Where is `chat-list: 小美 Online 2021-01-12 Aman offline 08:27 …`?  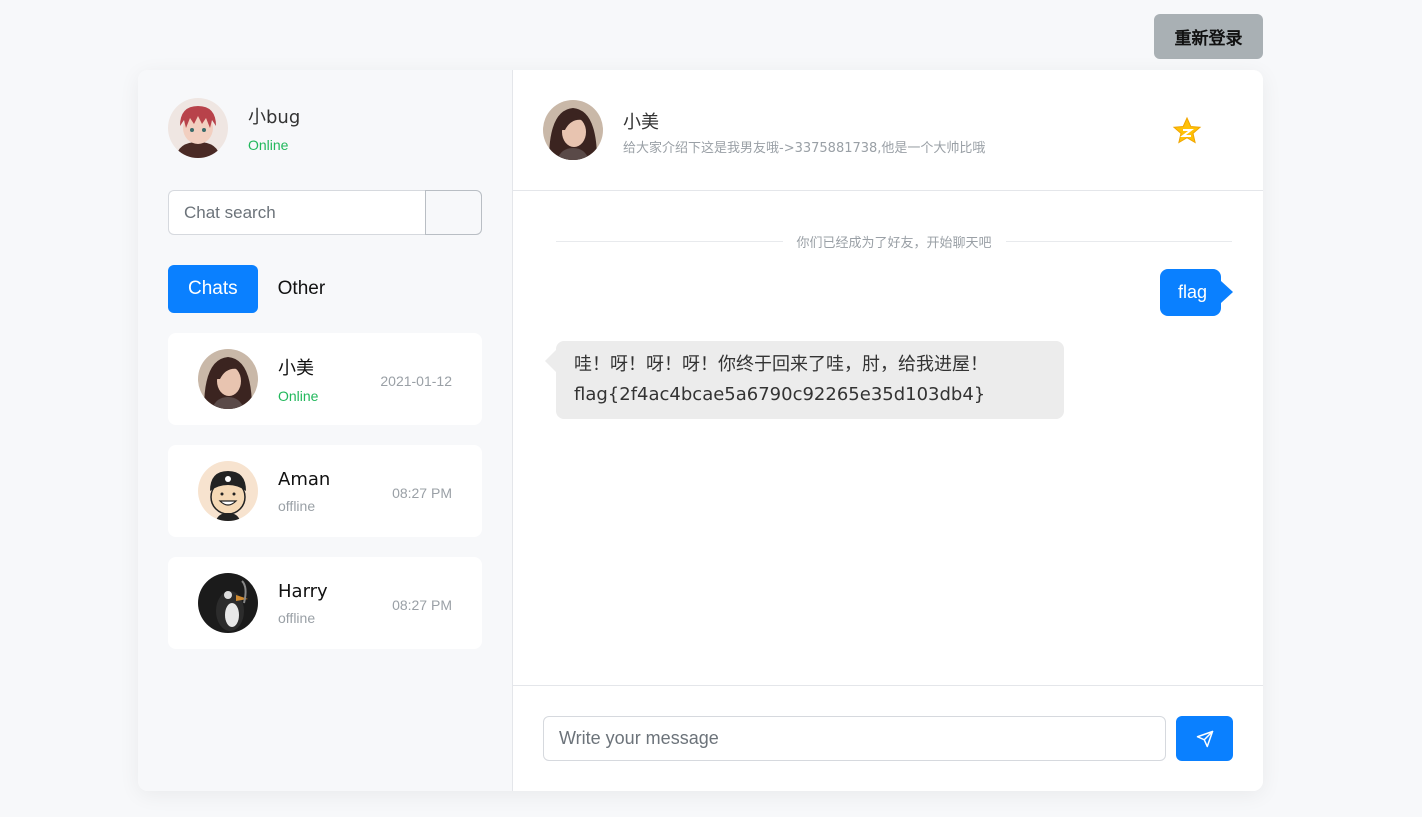
chat-list: 小美 Online 2021-01-12 Aman offline 08:27 … is located at coordinates (325, 501).